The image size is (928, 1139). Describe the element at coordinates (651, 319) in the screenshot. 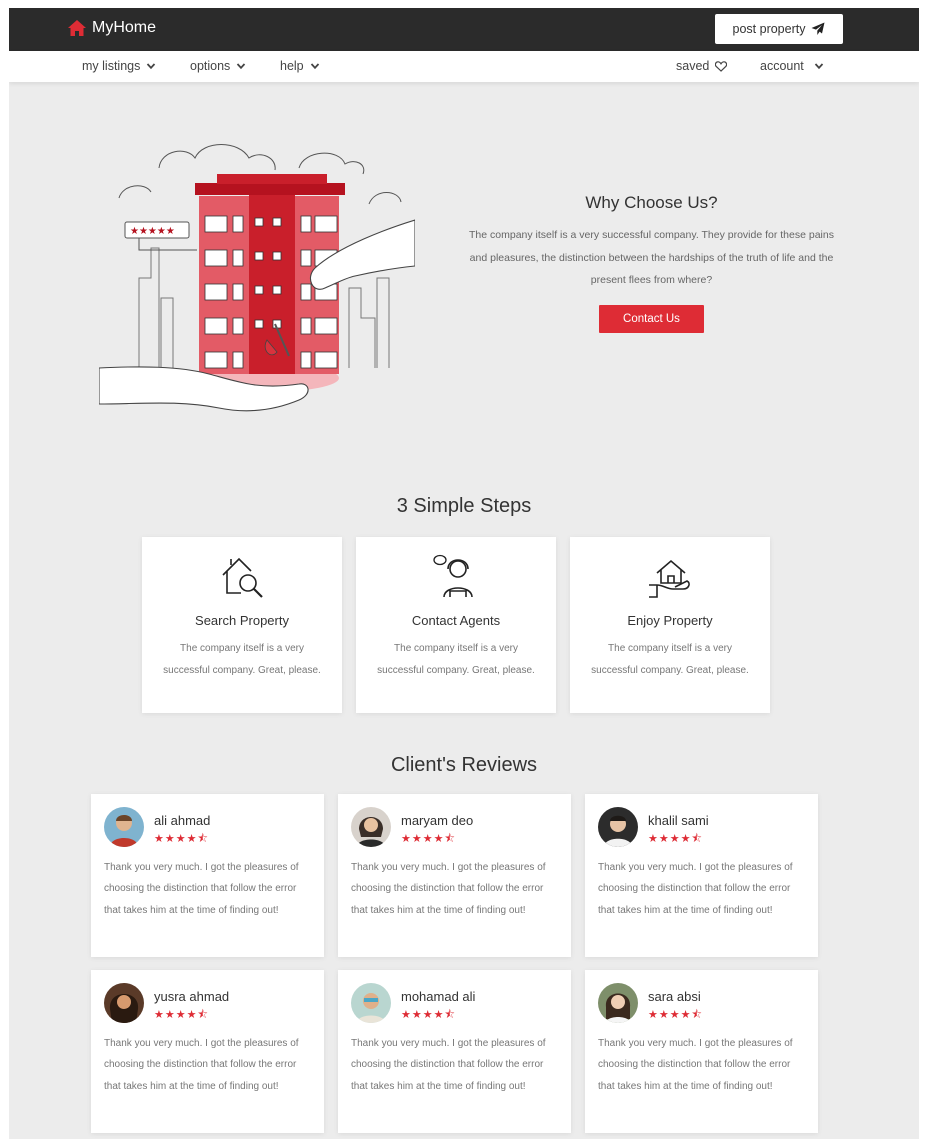

I see `contact-us-button: Contact Us` at that location.